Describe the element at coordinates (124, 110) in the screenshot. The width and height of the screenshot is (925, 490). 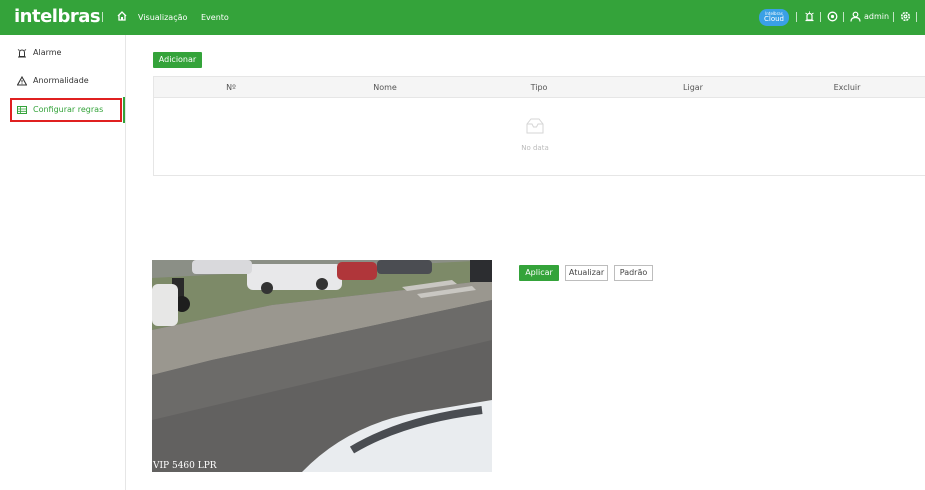
I see `active-item-indicator` at that location.